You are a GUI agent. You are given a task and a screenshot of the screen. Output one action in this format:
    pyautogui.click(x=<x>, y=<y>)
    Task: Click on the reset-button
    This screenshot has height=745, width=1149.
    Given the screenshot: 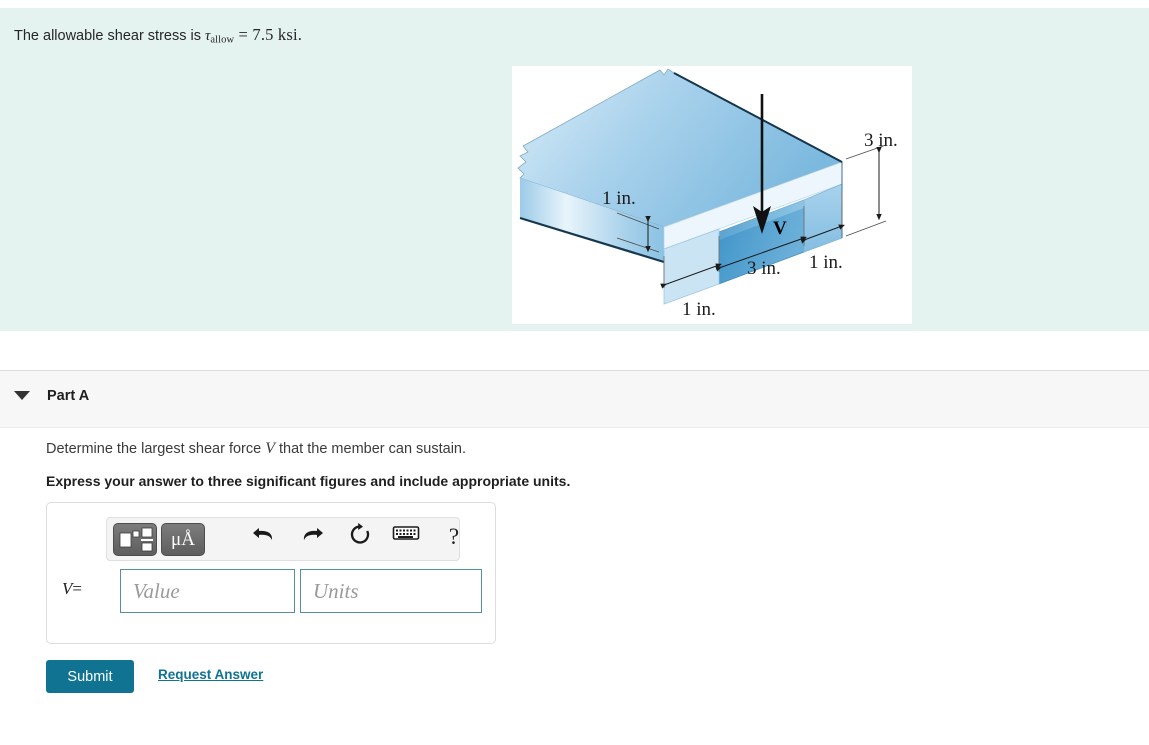 What is the action you would take?
    pyautogui.click(x=360, y=537)
    